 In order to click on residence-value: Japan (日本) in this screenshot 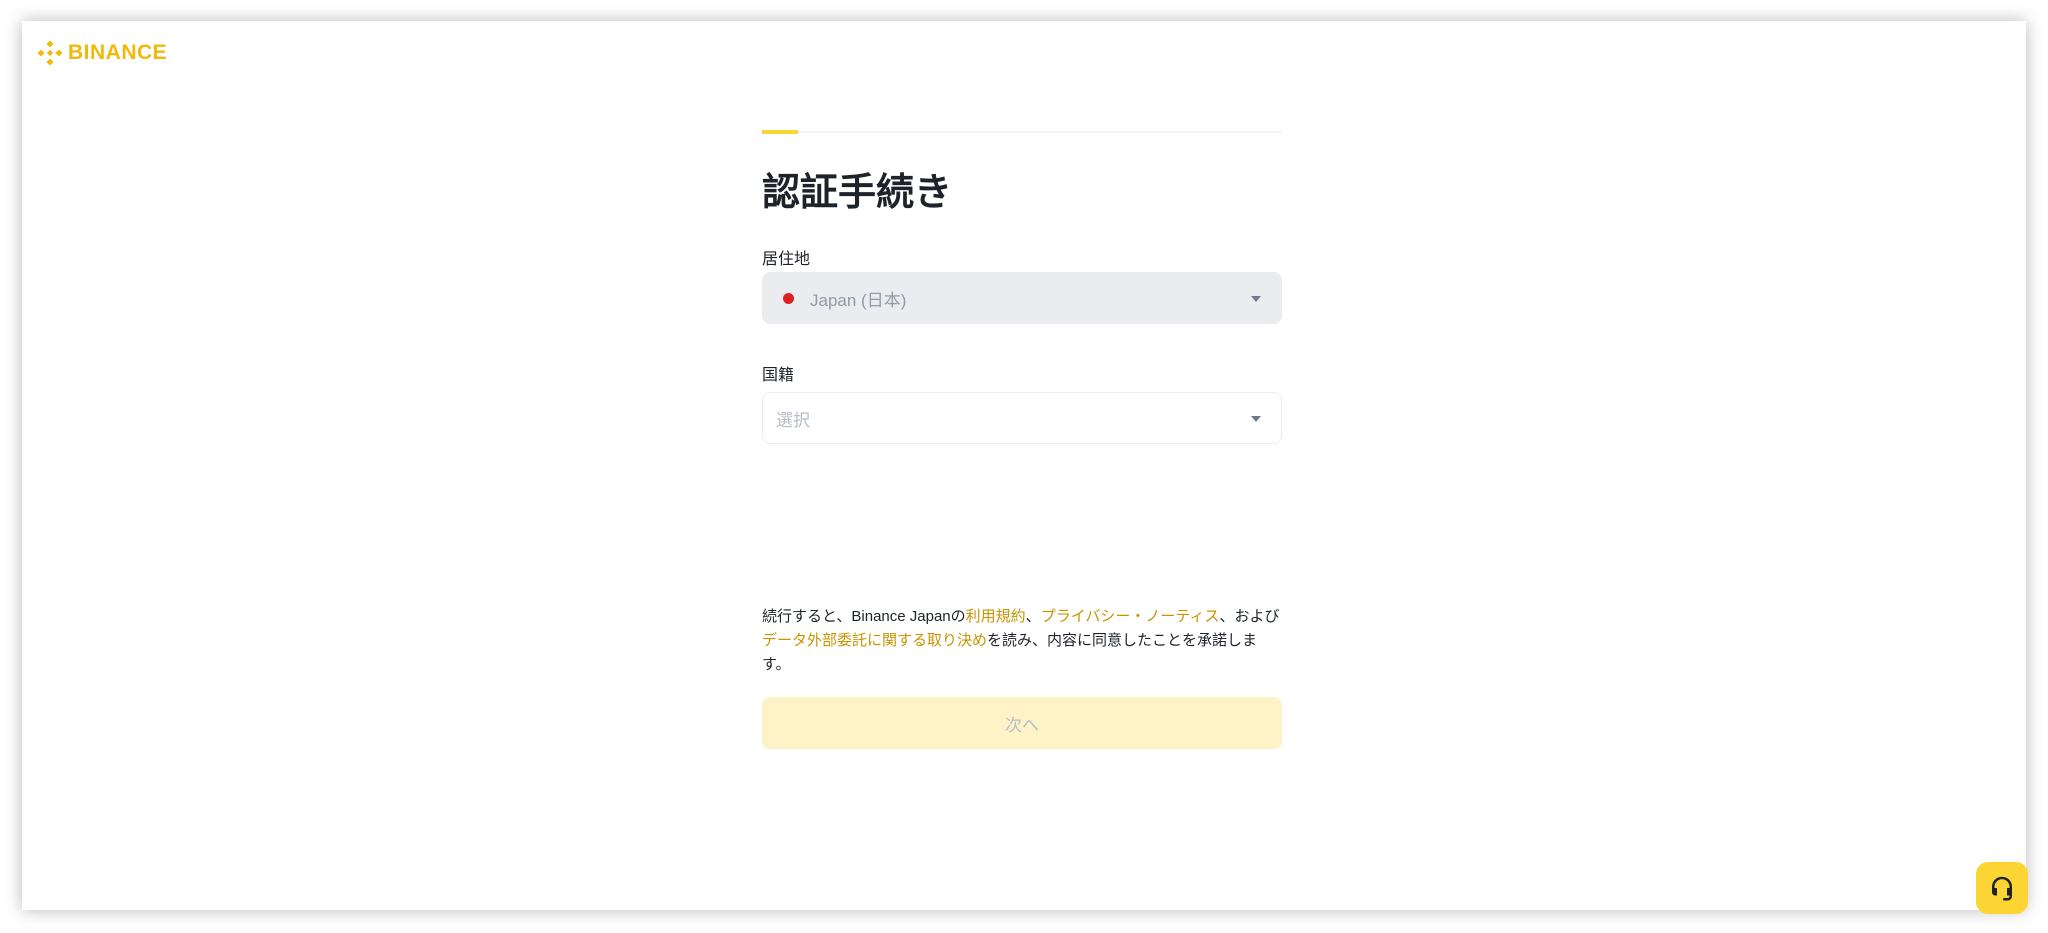, I will do `click(858, 300)`.